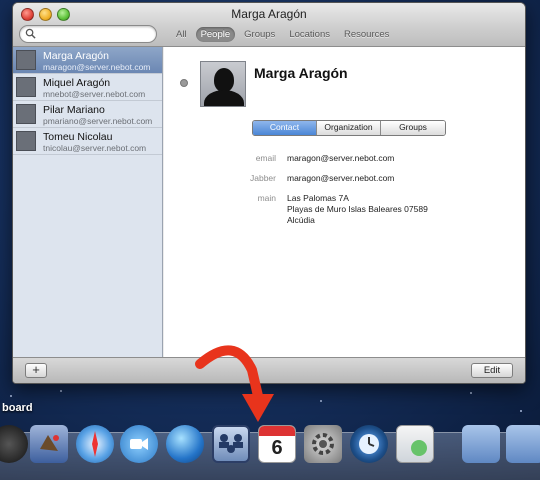 Image resolution: width=540 pixels, height=480 pixels. Describe the element at coordinates (301, 220) in the screenshot. I see `address-line-3: Alcúdia` at that location.